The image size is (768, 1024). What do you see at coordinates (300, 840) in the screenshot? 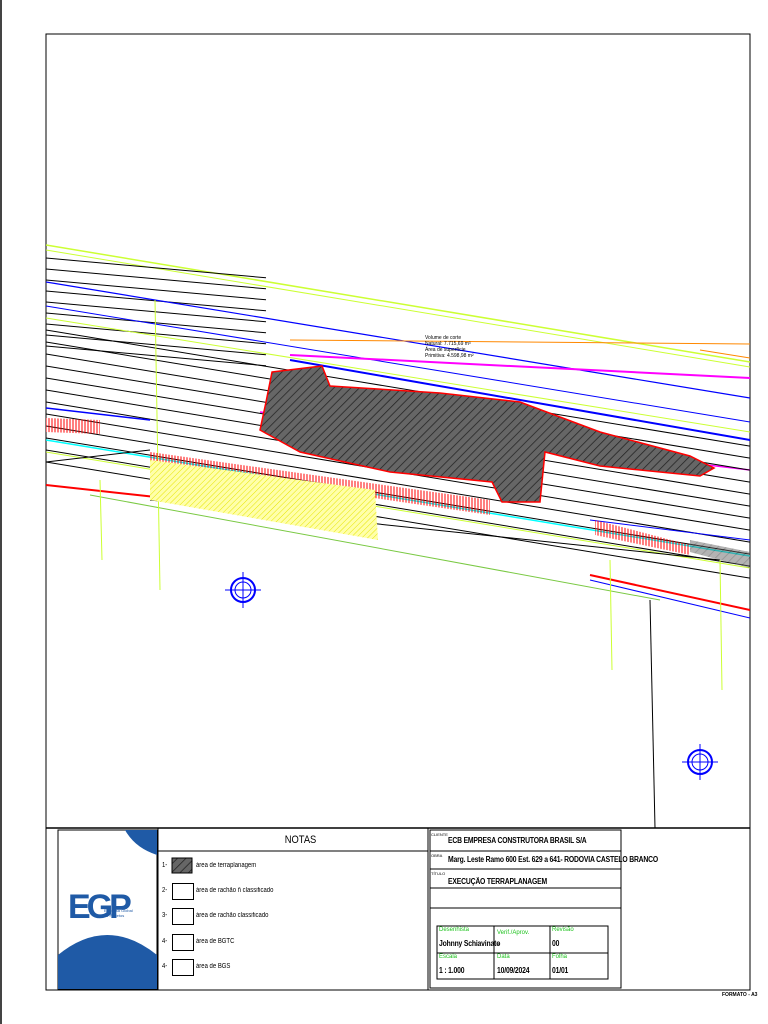
I see `notes-title: NOTAS` at bounding box center [300, 840].